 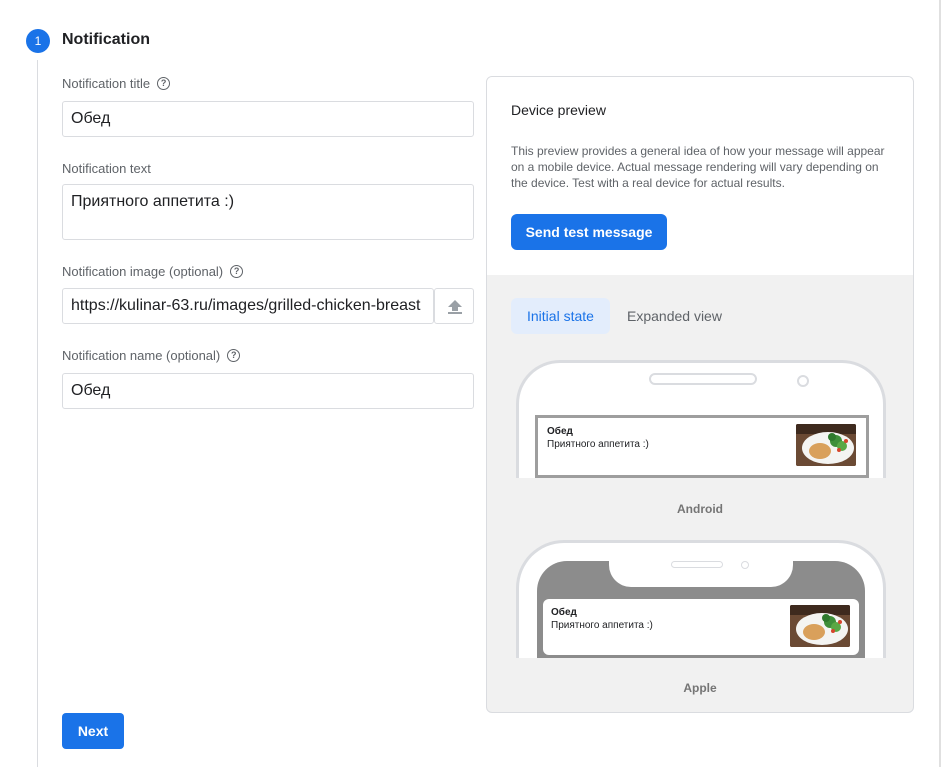 I want to click on android-screen: Обед Приятного аппетита :), so click(x=702, y=446).